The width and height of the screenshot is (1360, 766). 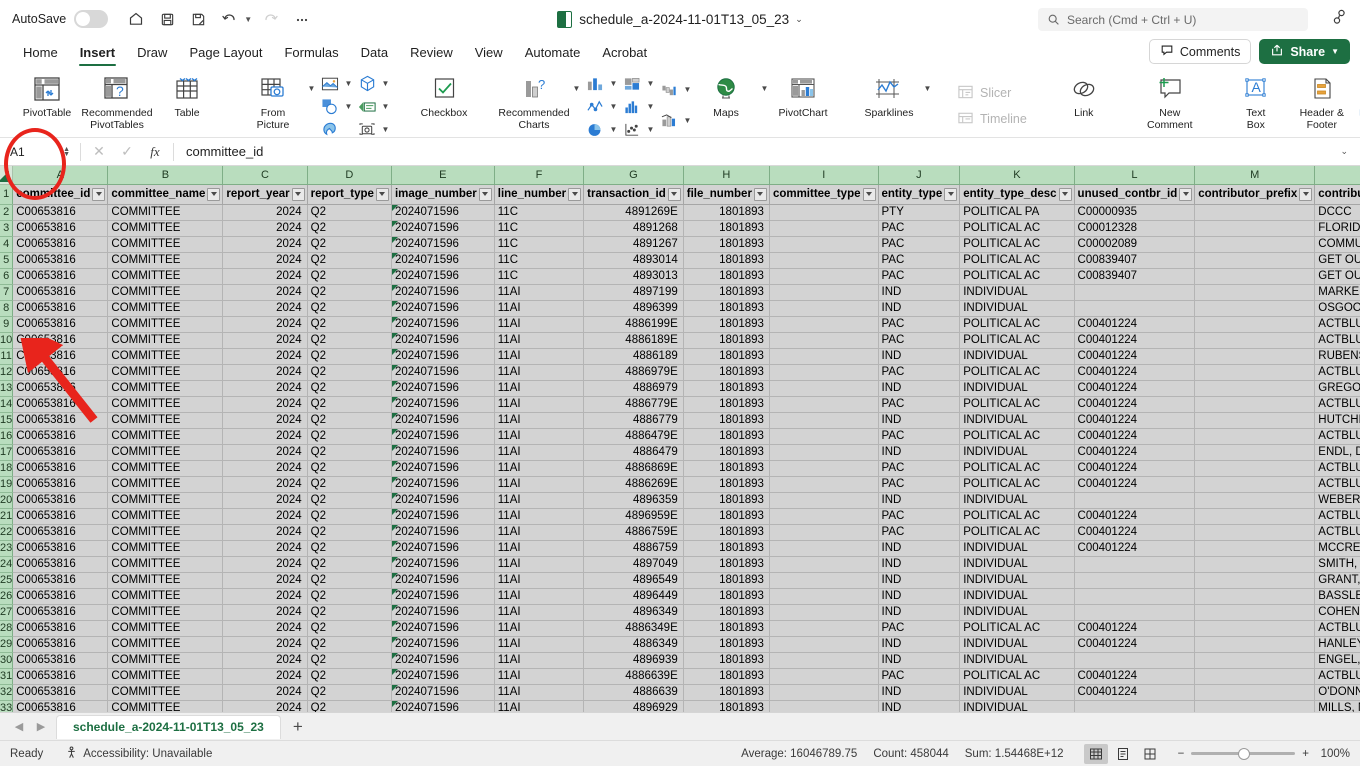 What do you see at coordinates (633, 324) in the screenshot?
I see `grid-cell: 4886199E` at bounding box center [633, 324].